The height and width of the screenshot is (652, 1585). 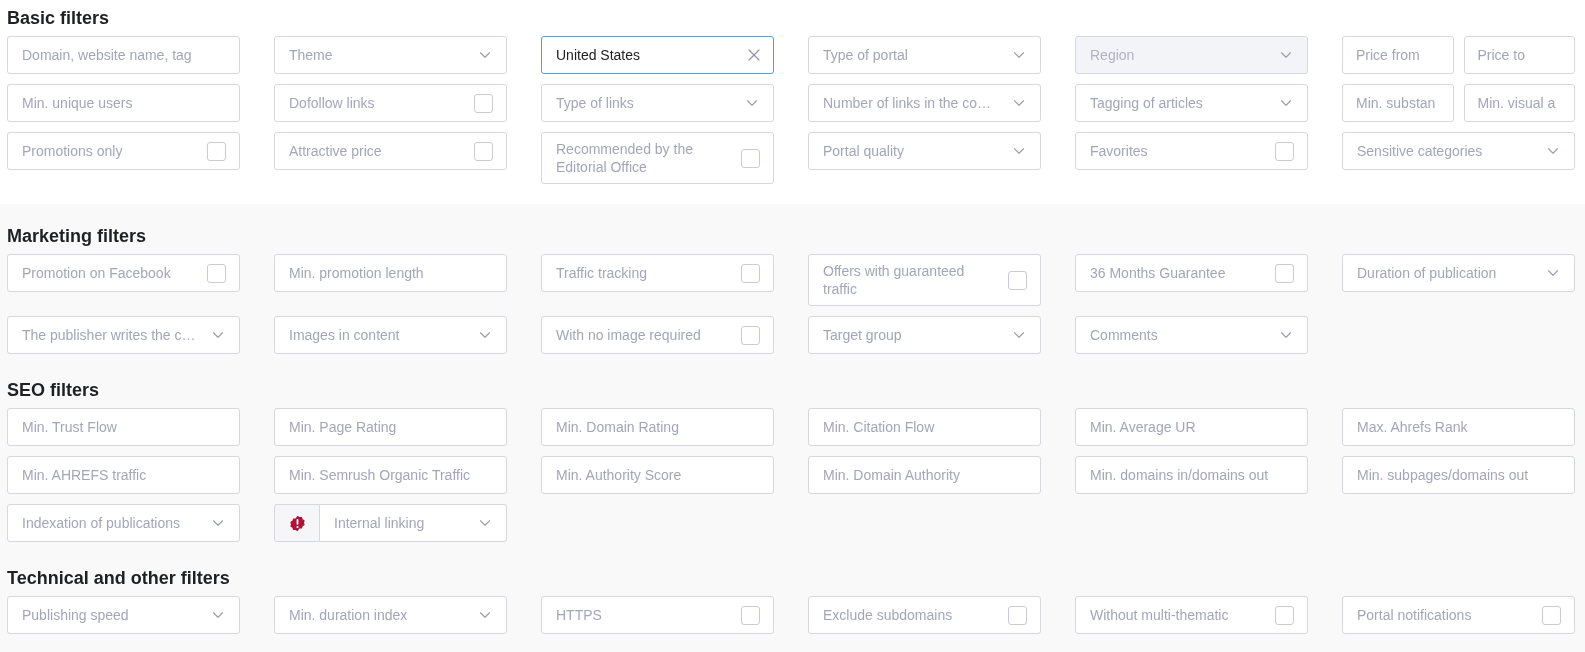 I want to click on checkbox-field: HTTPS, so click(x=657, y=615).